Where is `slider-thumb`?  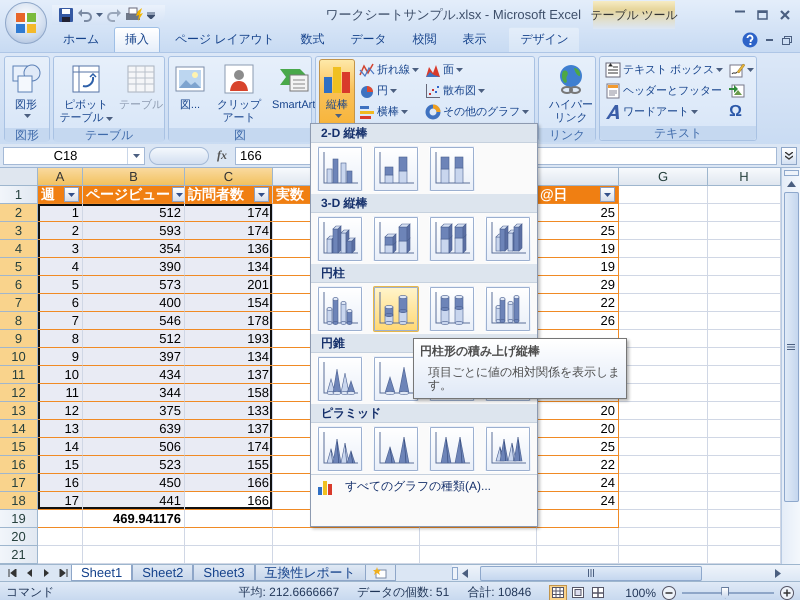 slider-thumb is located at coordinates (725, 592).